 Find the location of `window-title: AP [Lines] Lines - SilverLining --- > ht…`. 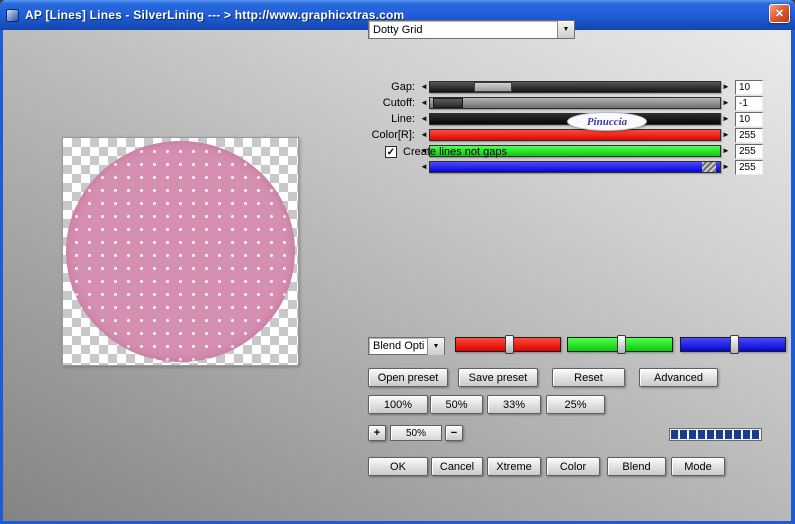

window-title: AP [Lines] Lines - SilverLining --- > ht… is located at coordinates (215, 15).